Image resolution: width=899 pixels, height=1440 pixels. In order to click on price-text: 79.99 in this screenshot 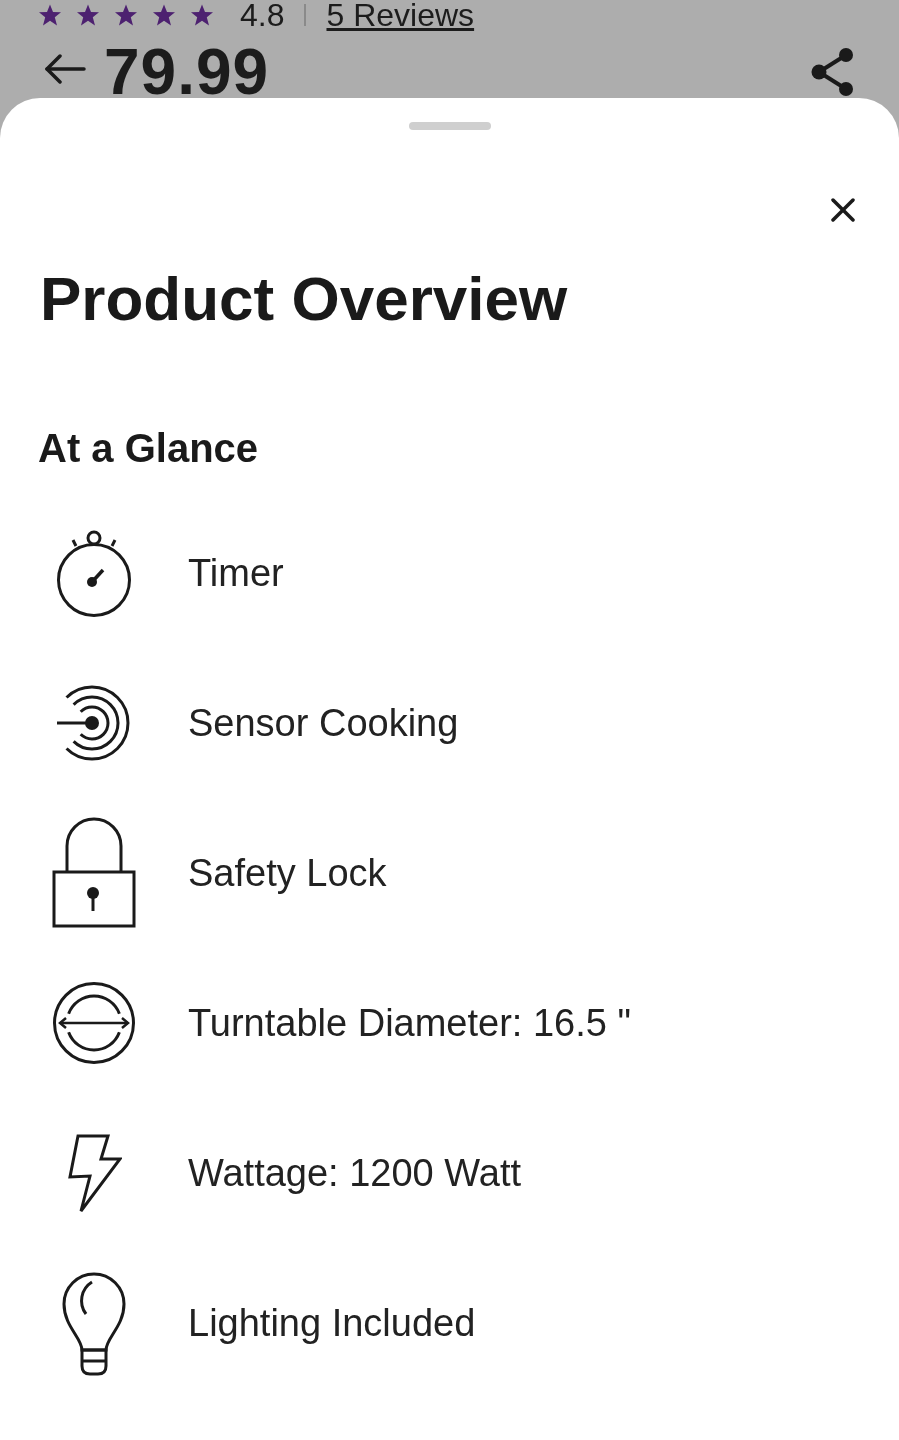, I will do `click(187, 72)`.